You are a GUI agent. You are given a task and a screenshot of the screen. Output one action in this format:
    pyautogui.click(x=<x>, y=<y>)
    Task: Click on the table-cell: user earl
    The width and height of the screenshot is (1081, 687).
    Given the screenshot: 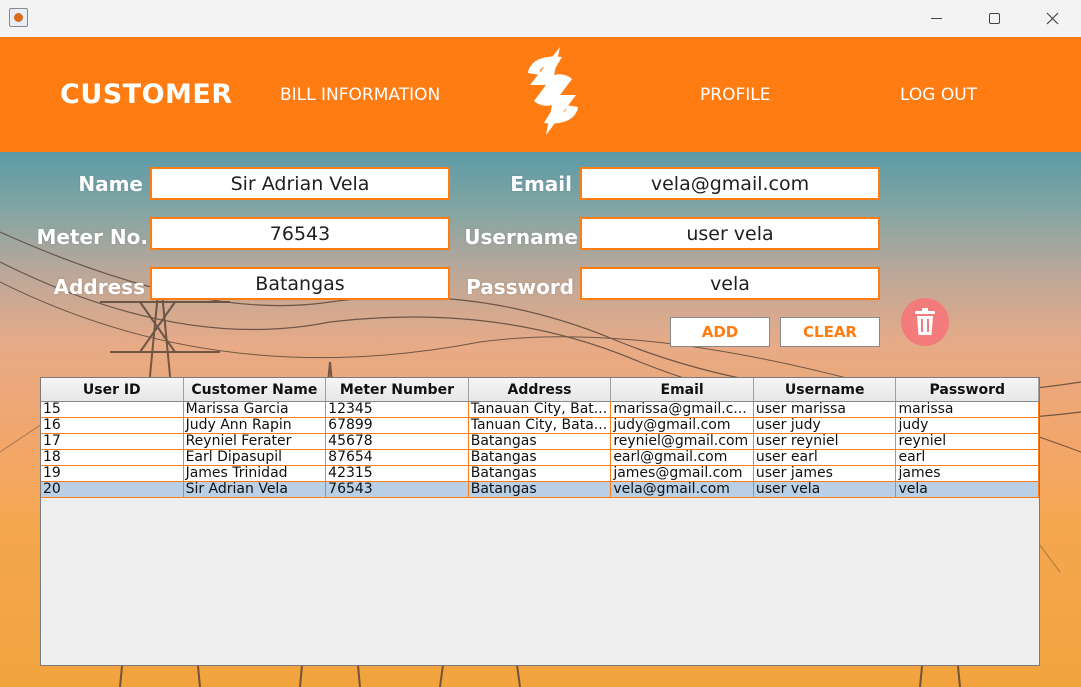 What is the action you would take?
    pyautogui.click(x=825, y=457)
    